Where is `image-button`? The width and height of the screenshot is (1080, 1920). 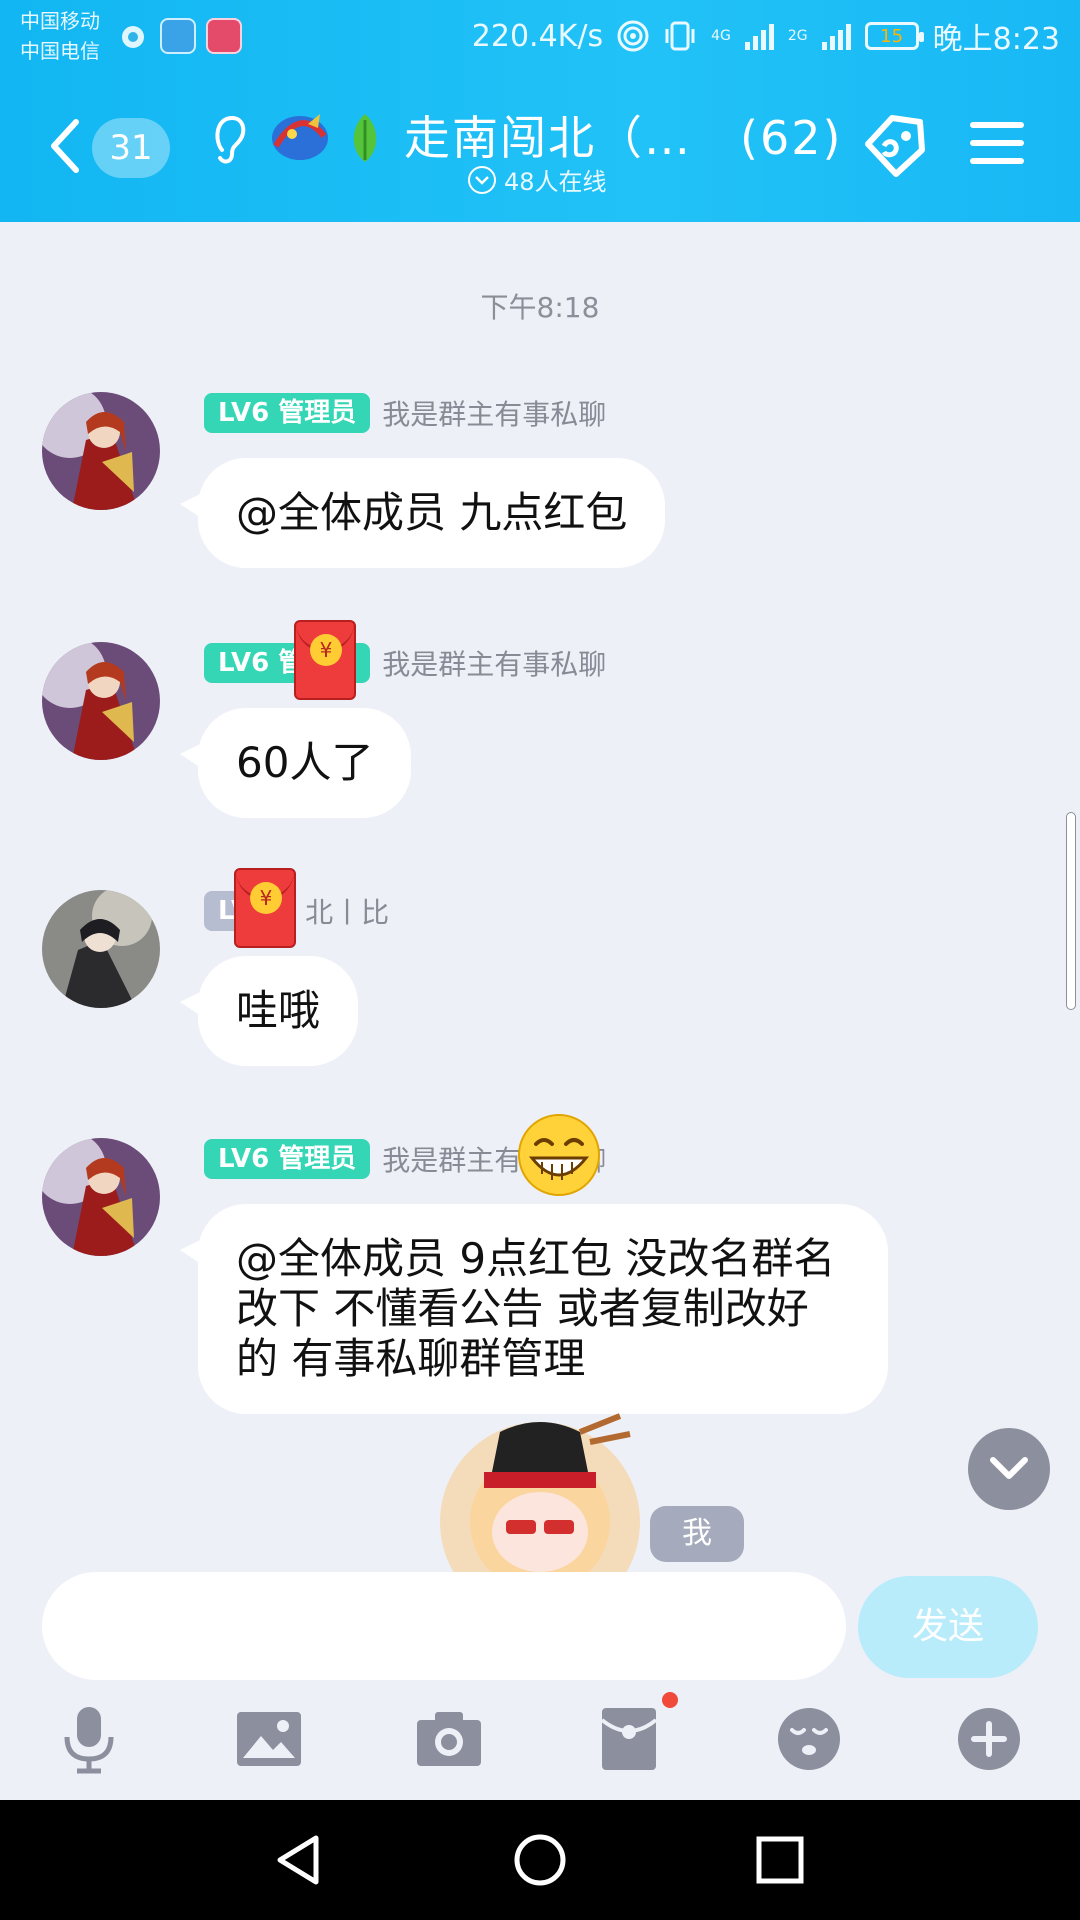 image-button is located at coordinates (269, 1739).